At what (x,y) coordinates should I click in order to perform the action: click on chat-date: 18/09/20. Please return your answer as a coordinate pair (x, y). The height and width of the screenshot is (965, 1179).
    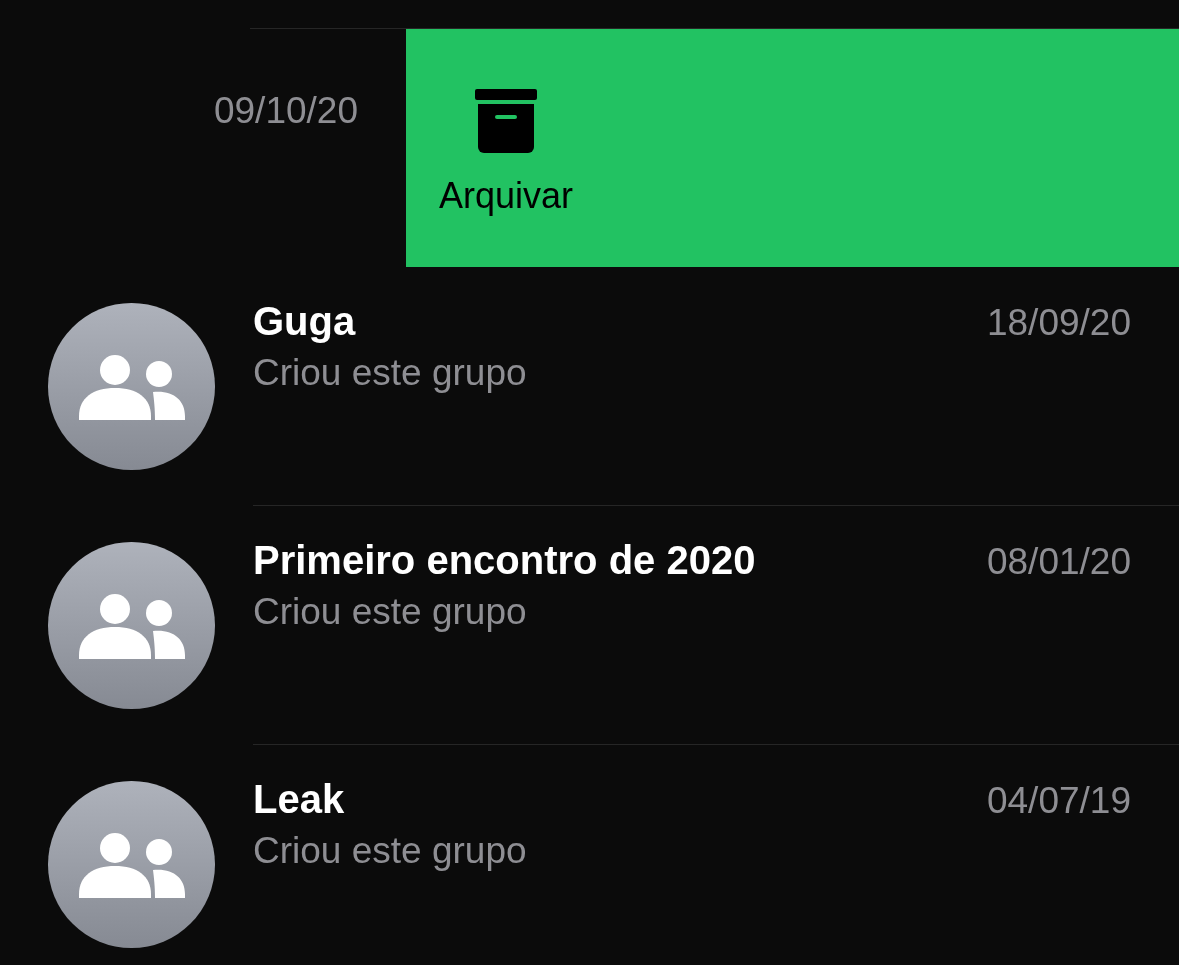
    Looking at the image, I should click on (1058, 323).